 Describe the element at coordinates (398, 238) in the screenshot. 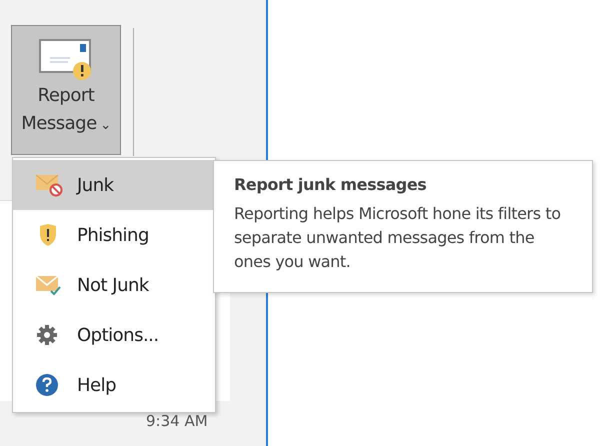

I see `tooltip-text: Reporting helps Microsoft hone its filters to separate unwanted messages from the ones you want.` at that location.